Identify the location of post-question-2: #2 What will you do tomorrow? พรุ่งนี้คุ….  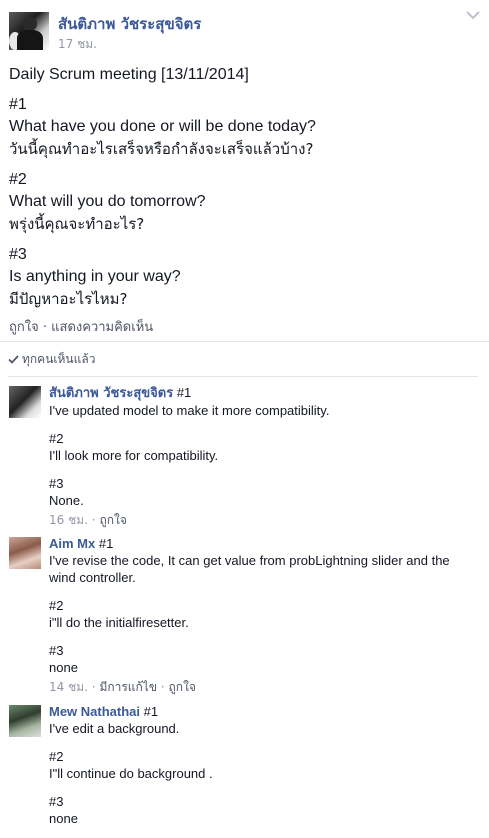
(244, 202).